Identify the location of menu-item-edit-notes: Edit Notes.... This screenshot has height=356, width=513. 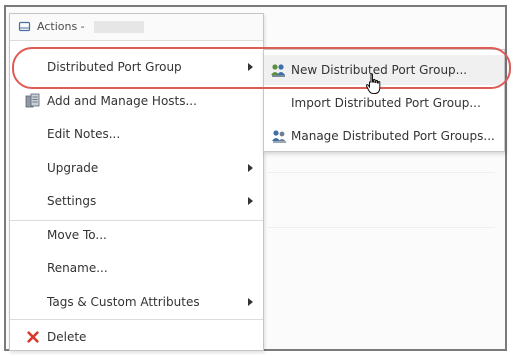
(136, 134).